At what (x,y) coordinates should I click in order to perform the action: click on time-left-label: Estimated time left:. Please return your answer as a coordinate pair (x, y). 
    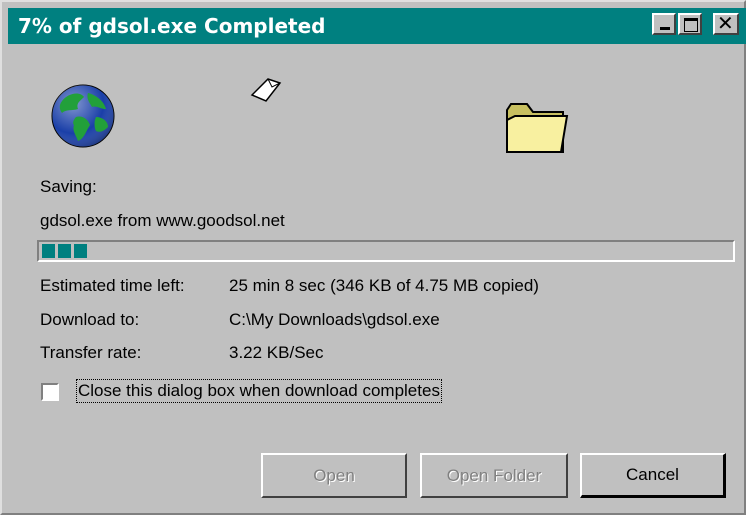
    Looking at the image, I should click on (112, 285).